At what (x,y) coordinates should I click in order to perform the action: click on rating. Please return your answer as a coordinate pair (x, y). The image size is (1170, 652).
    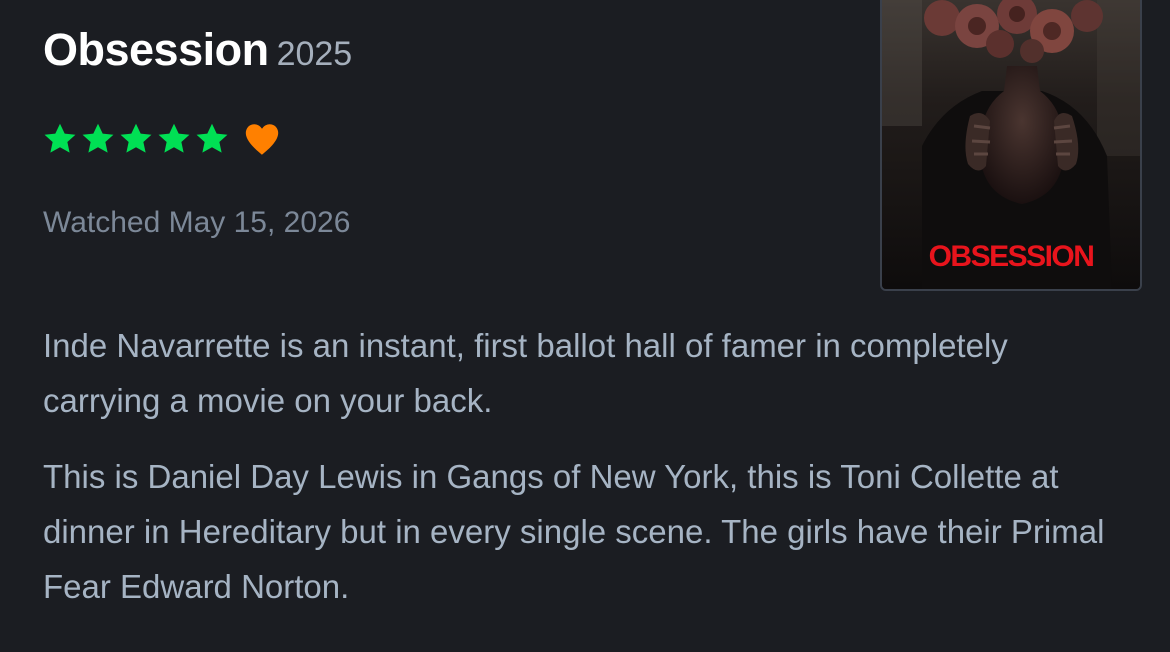
    Looking at the image, I should click on (161, 139).